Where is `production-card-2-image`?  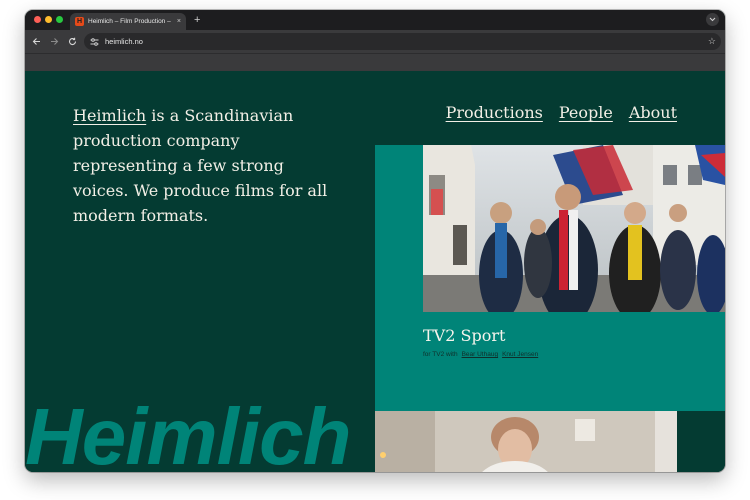 production-card-2-image is located at coordinates (526, 441).